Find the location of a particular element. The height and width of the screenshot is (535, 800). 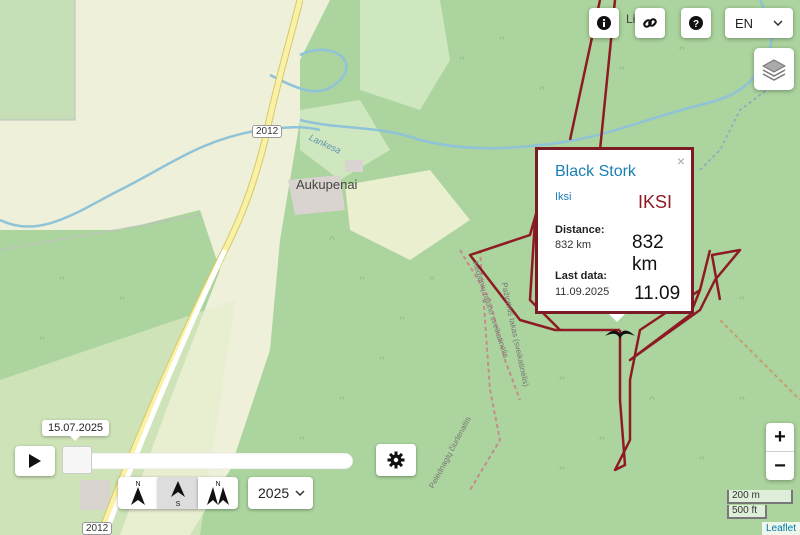

info-icon is located at coordinates (604, 23).